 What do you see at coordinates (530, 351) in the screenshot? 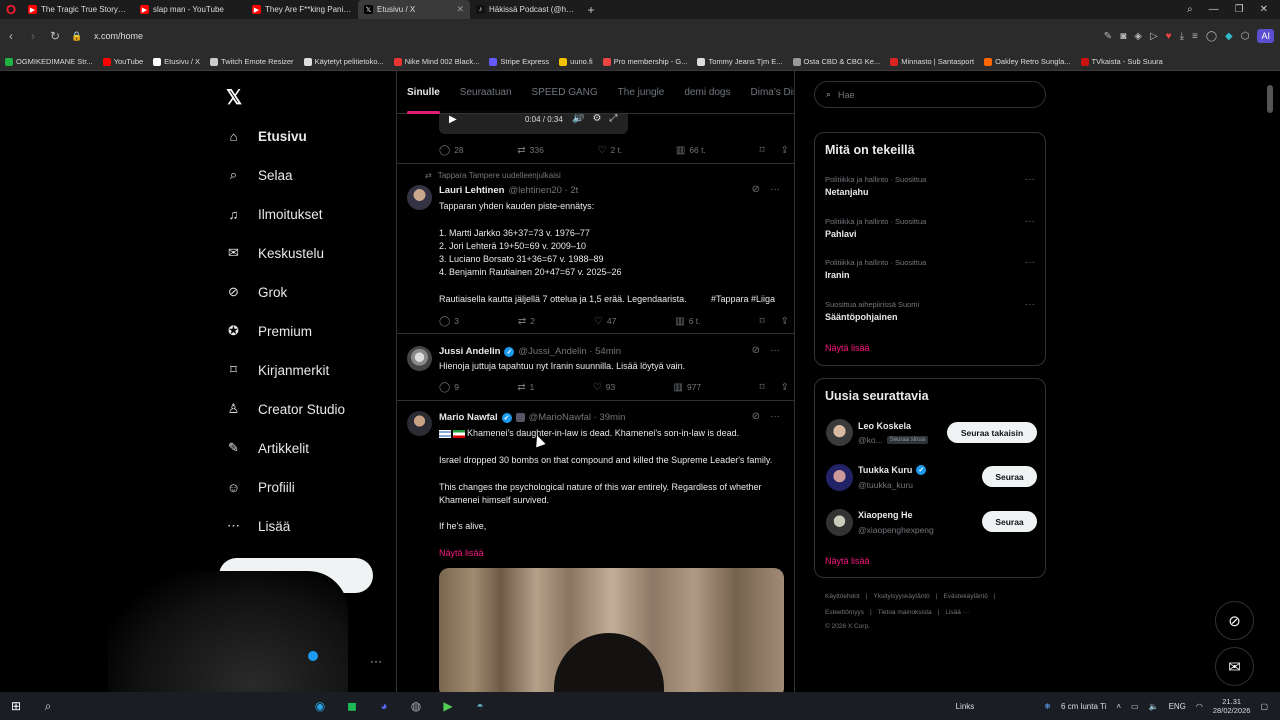
I see `tweet-author: Jussi Andelin ✓ @Jussi_Andelin · 54min` at bounding box center [530, 351].